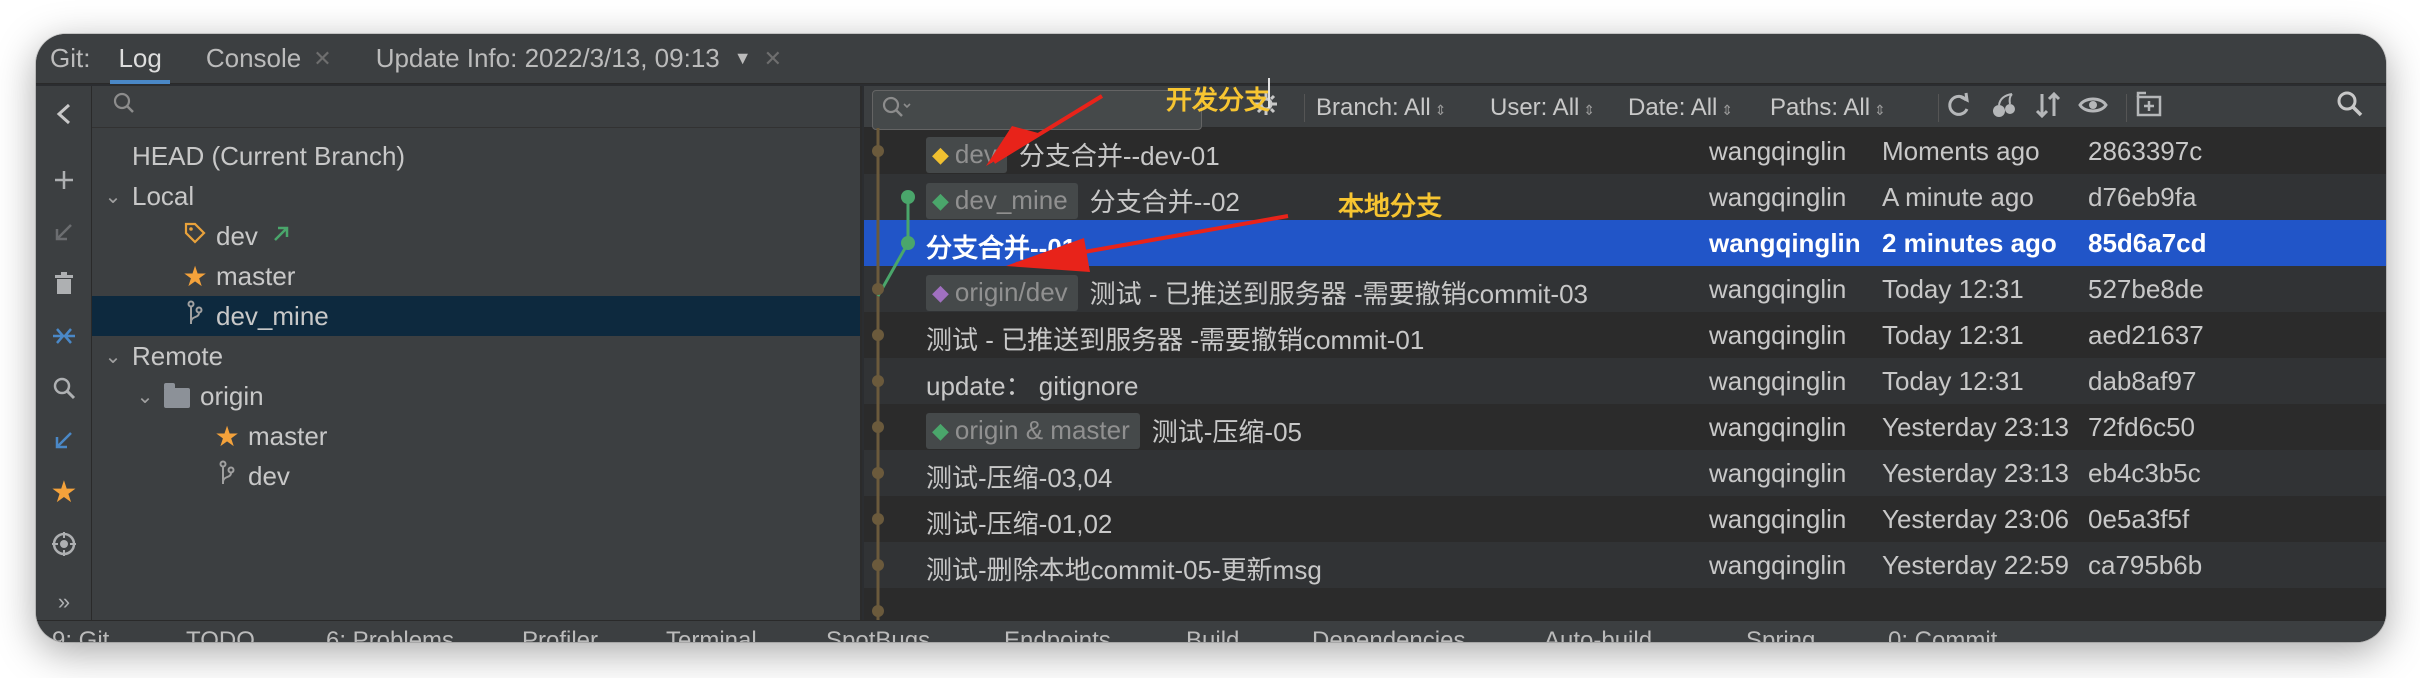 The image size is (2420, 678). What do you see at coordinates (139, 59) in the screenshot?
I see `tab-log: Log` at bounding box center [139, 59].